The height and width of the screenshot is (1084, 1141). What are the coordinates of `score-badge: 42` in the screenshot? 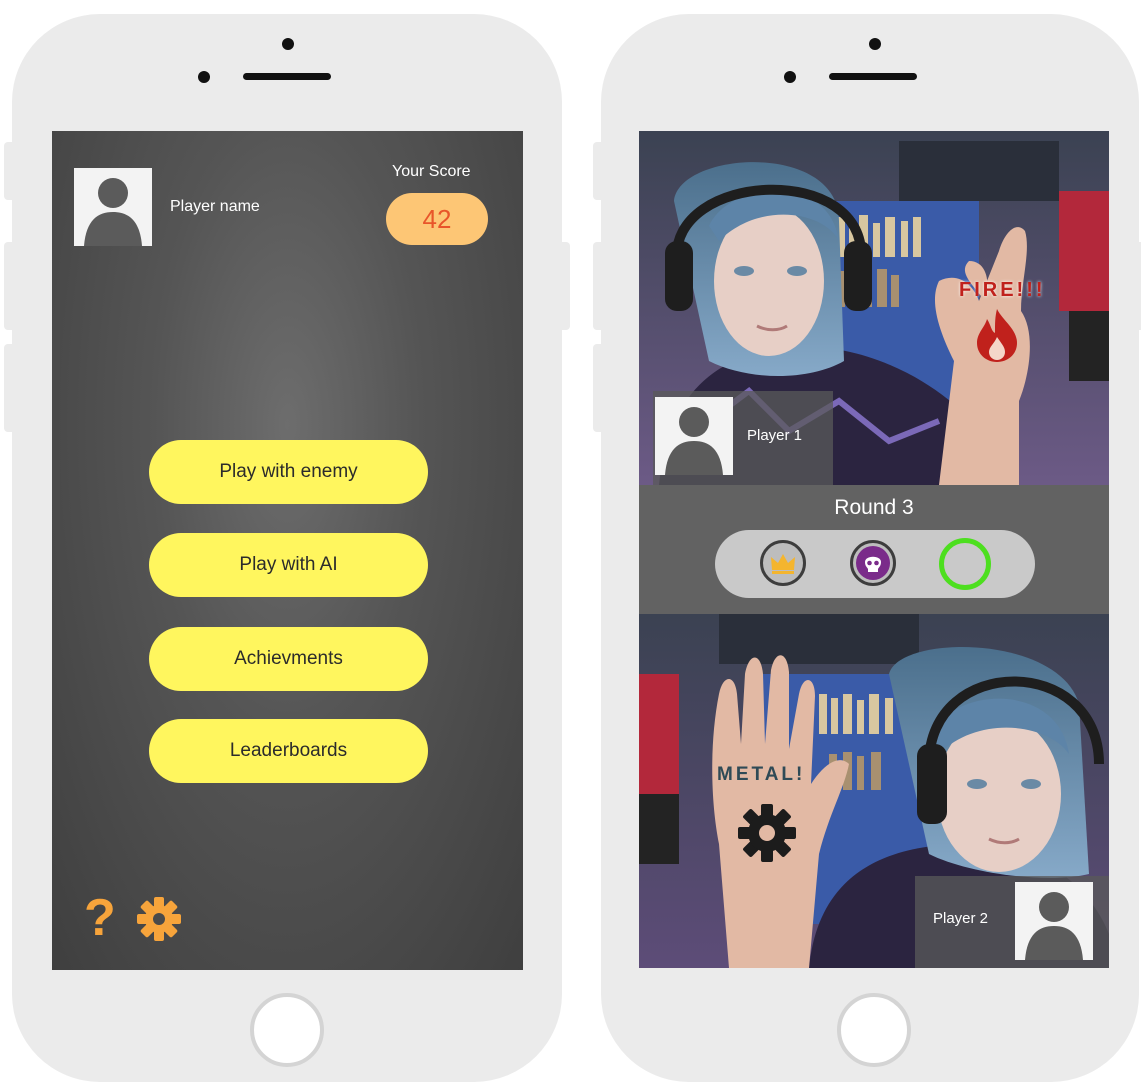 It's located at (437, 219).